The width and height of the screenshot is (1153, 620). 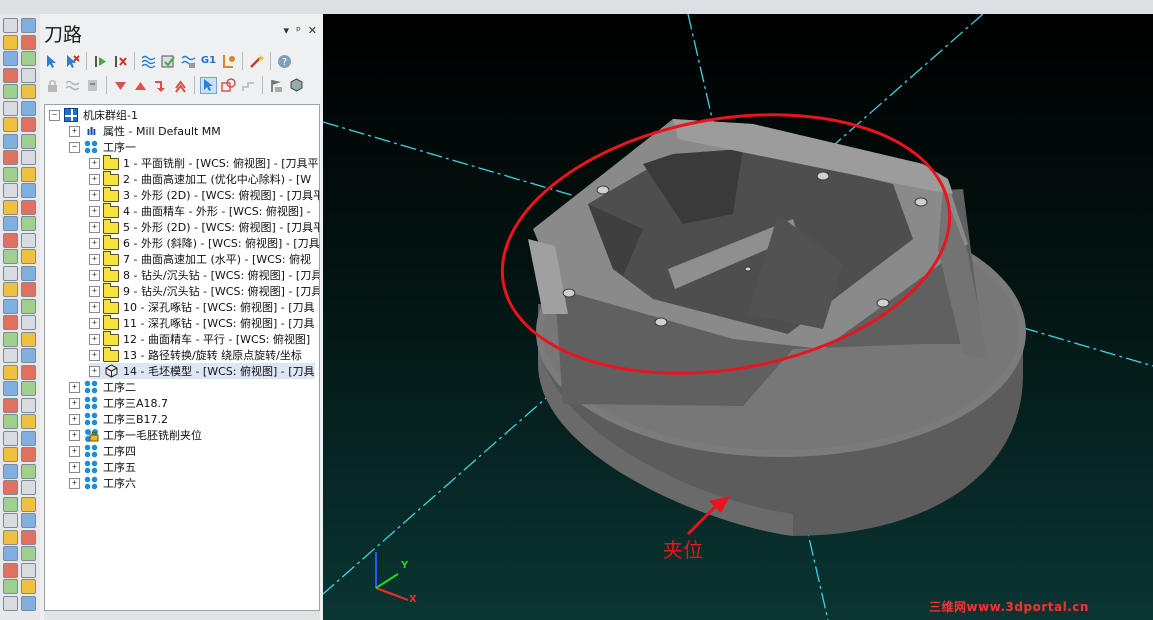 What do you see at coordinates (120, 61) in the screenshot?
I see `delete-ops-icon` at bounding box center [120, 61].